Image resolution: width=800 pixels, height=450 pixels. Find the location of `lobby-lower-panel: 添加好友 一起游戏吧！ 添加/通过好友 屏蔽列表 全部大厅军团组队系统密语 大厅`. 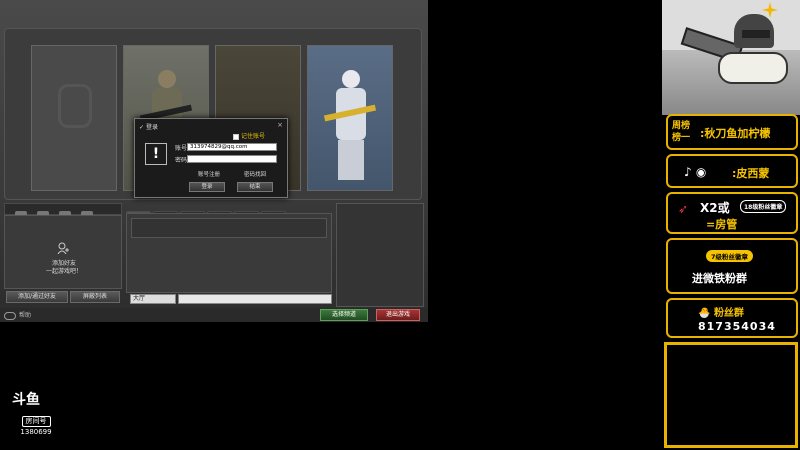

lobby-lower-panel: 添加好友 一起游戏吧！ 添加/通过好友 屏蔽列表 全部大厅军团组队系统密语 大厅 is located at coordinates (214, 255).